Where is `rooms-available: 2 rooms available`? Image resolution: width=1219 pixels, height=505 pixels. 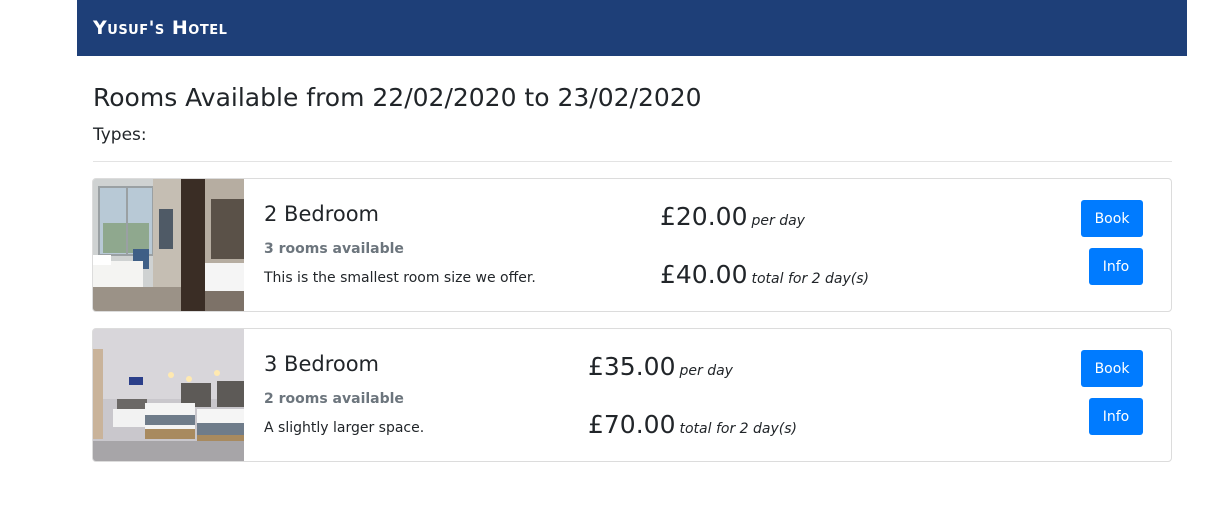
rooms-available: 2 rooms available is located at coordinates (334, 399).